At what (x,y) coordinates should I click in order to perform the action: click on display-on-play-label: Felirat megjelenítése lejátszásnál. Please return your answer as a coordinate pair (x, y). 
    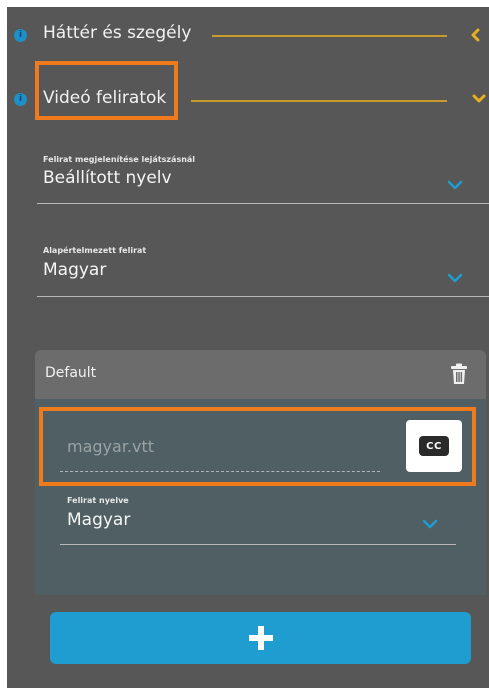
    Looking at the image, I should click on (119, 159).